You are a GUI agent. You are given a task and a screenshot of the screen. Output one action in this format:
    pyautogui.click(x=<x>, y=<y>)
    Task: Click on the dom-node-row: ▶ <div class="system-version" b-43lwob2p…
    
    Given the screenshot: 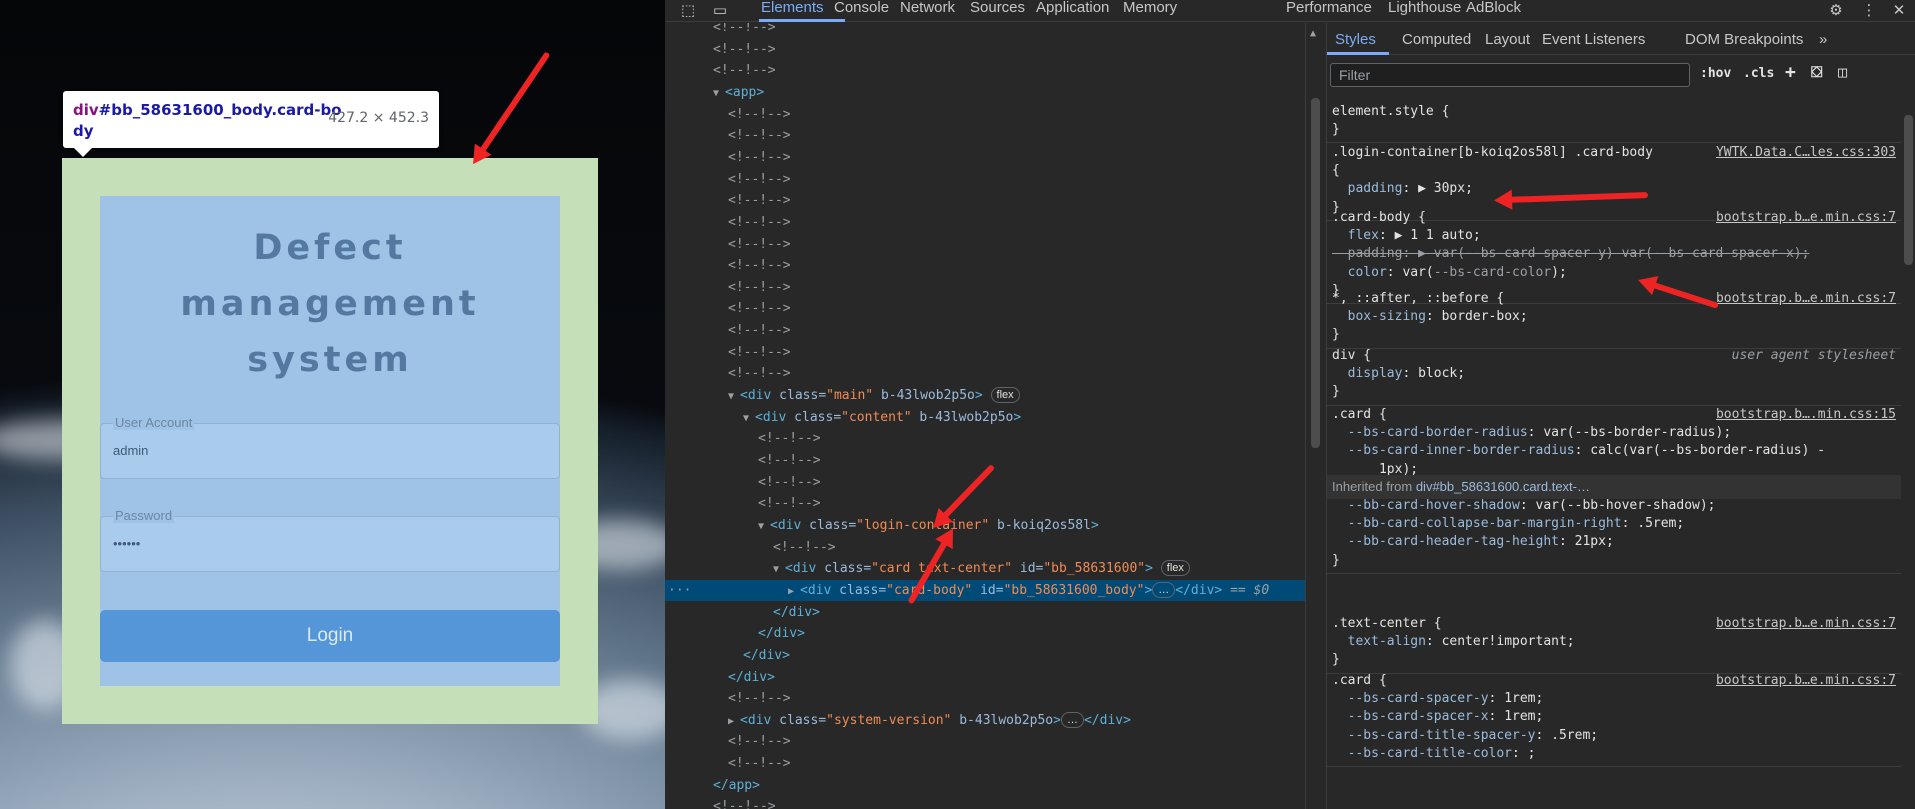 What is the action you would take?
    pyautogui.click(x=985, y=720)
    